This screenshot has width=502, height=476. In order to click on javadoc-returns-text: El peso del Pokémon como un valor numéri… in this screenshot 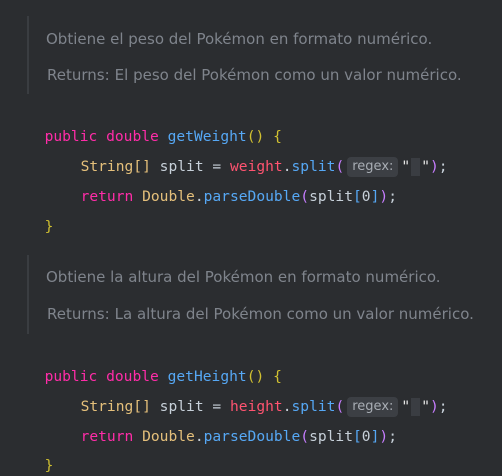, I will do `click(288, 75)`.